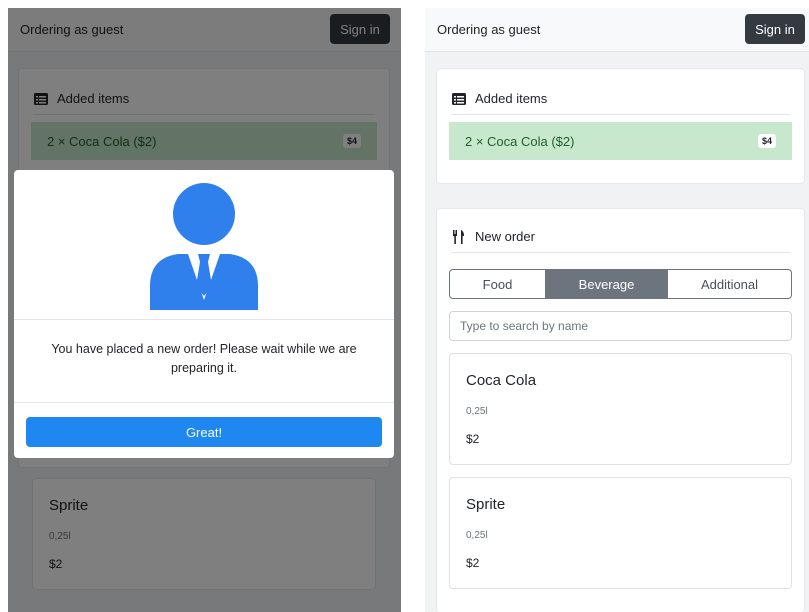  What do you see at coordinates (459, 99) in the screenshot?
I see `list-icon` at bounding box center [459, 99].